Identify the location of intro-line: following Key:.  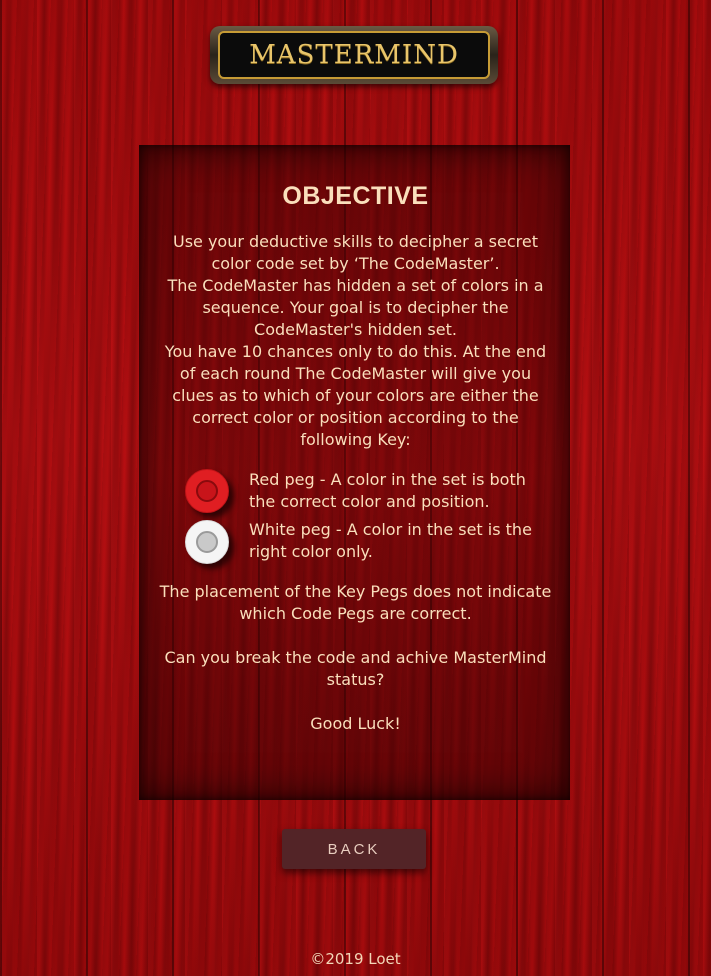
(355, 439).